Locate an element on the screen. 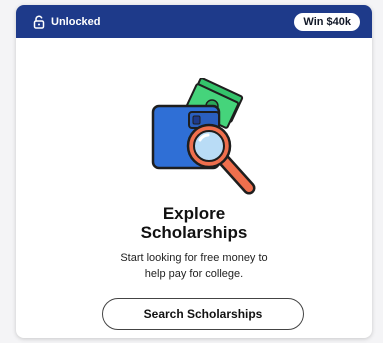 The width and height of the screenshot is (383, 343). description-line-1: Start looking for free money to is located at coordinates (194, 258).